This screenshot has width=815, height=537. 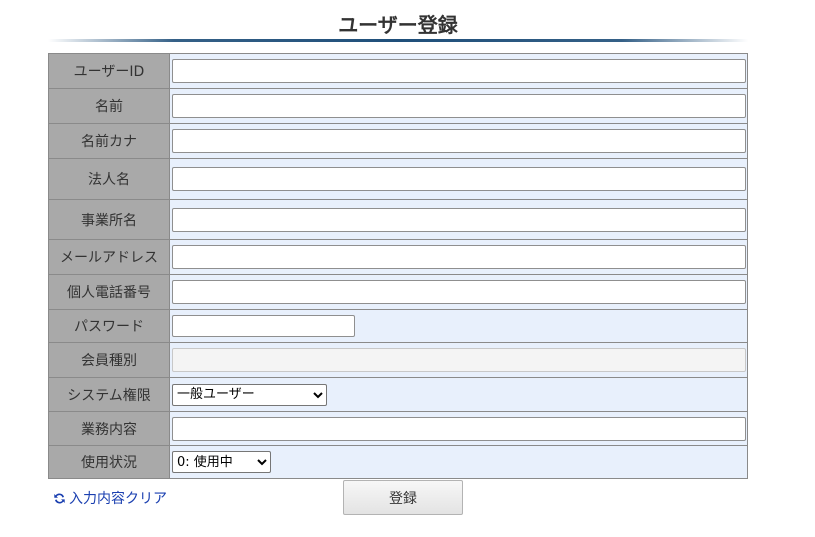 I want to click on user-id-label: ユーザーID, so click(x=109, y=71).